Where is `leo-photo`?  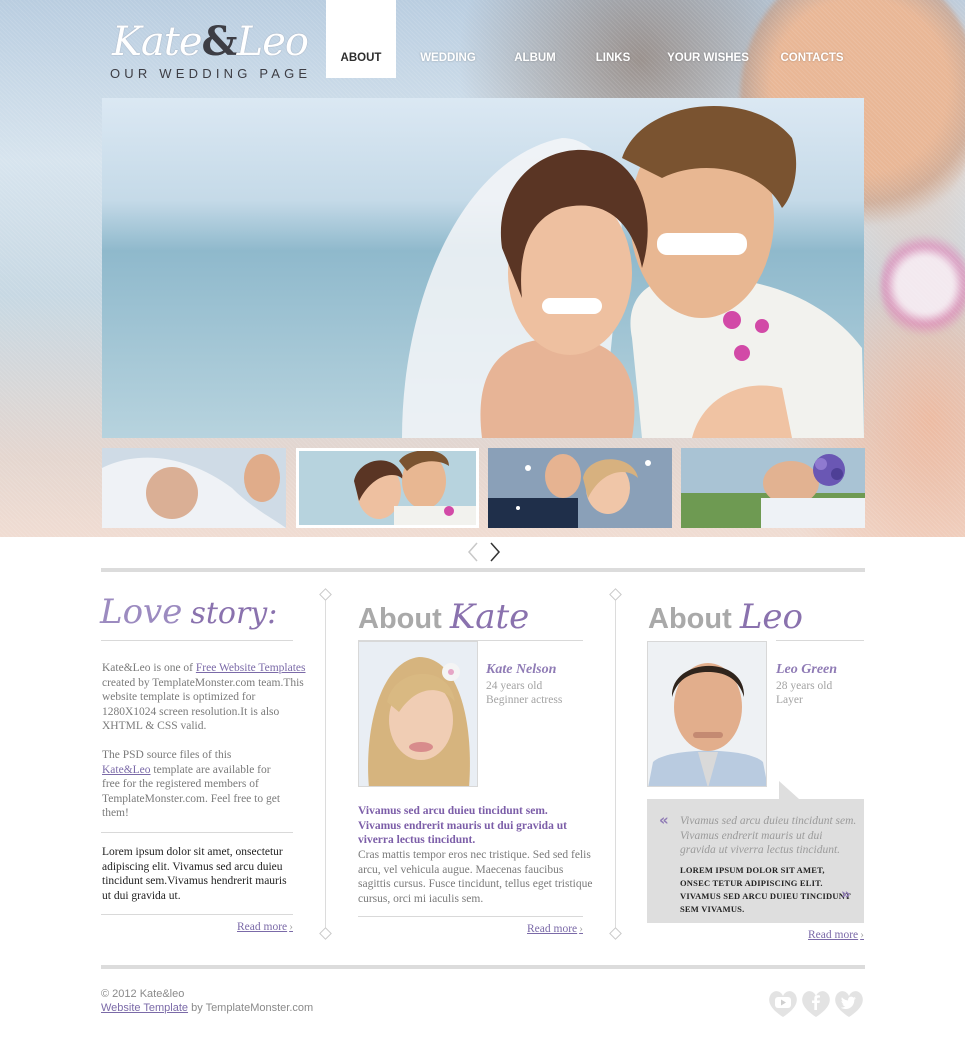 leo-photo is located at coordinates (707, 714).